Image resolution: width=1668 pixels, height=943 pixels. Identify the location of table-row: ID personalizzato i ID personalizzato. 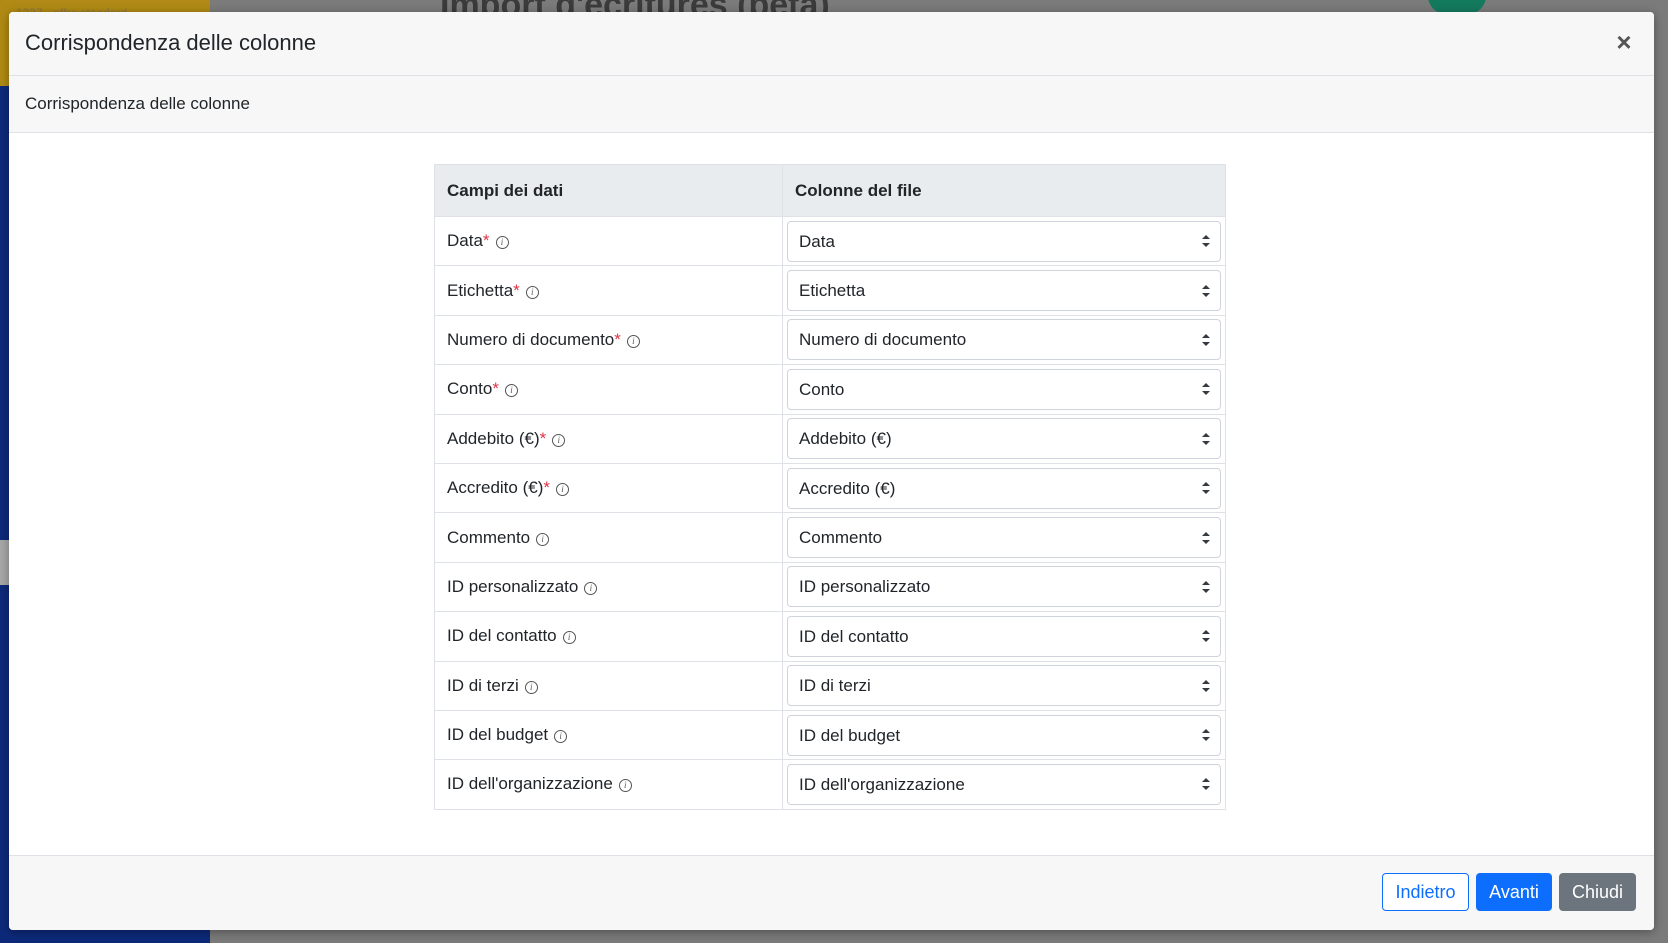
(830, 587).